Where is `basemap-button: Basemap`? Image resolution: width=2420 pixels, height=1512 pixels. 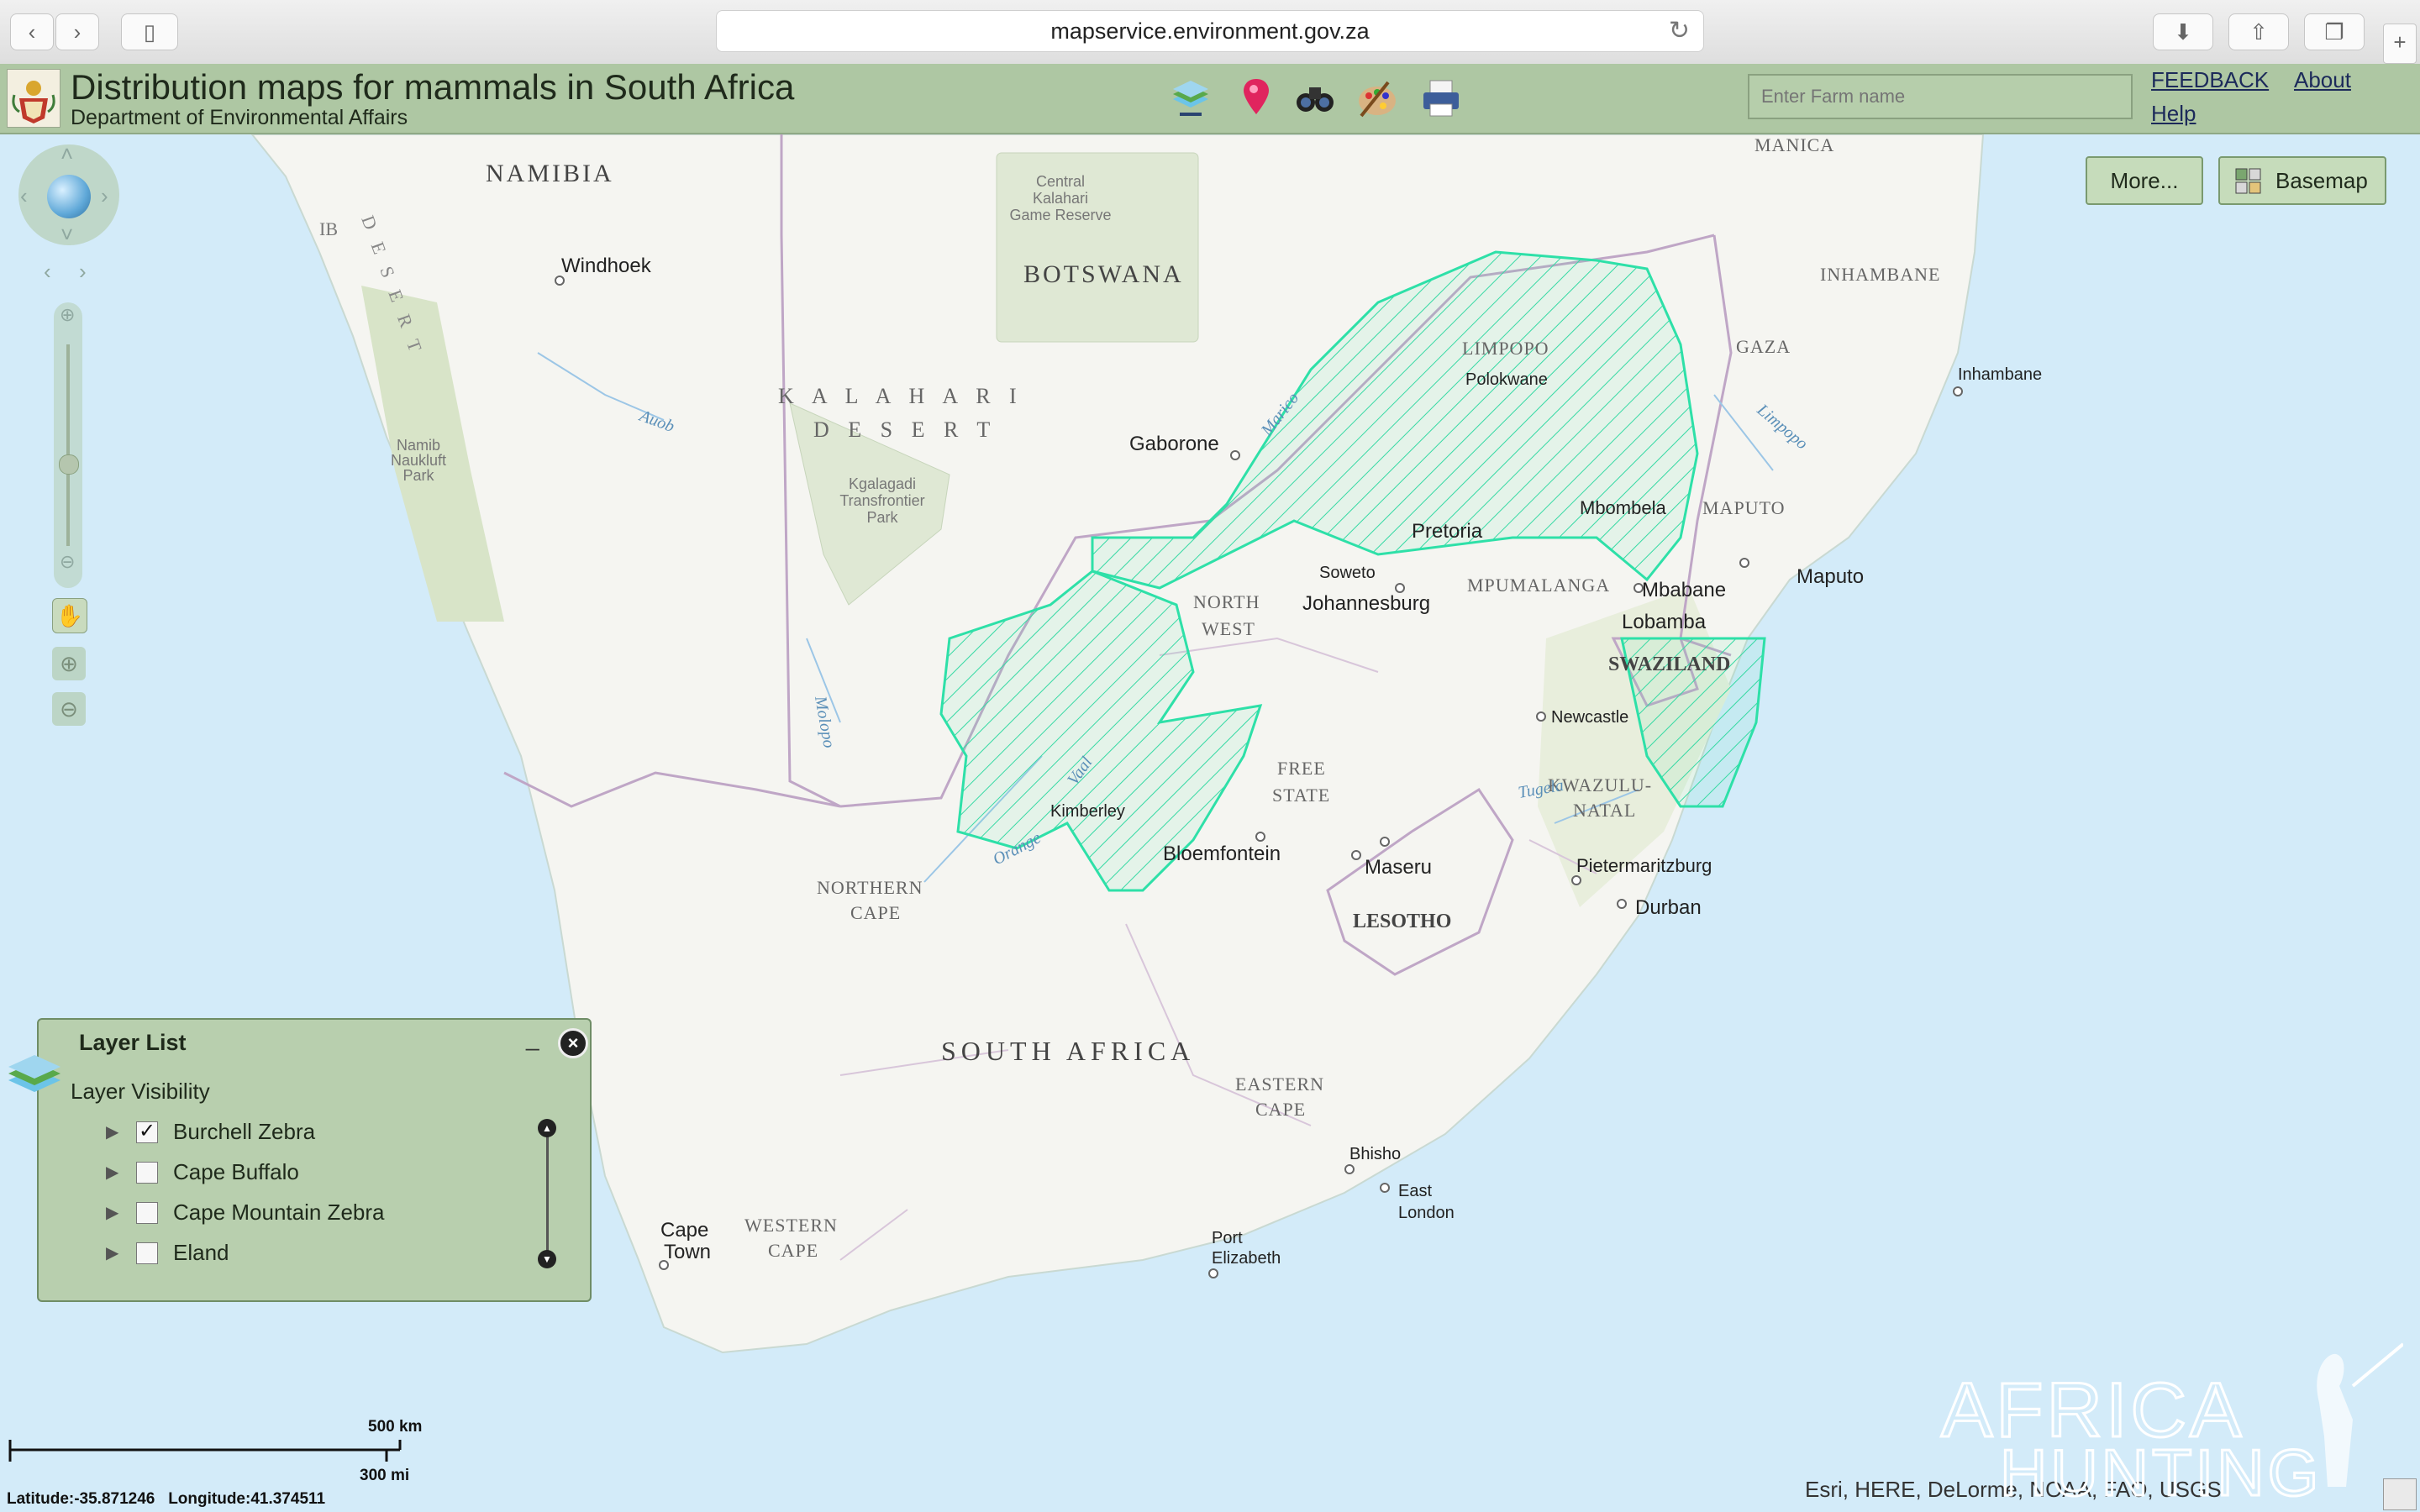 basemap-button: Basemap is located at coordinates (2302, 180).